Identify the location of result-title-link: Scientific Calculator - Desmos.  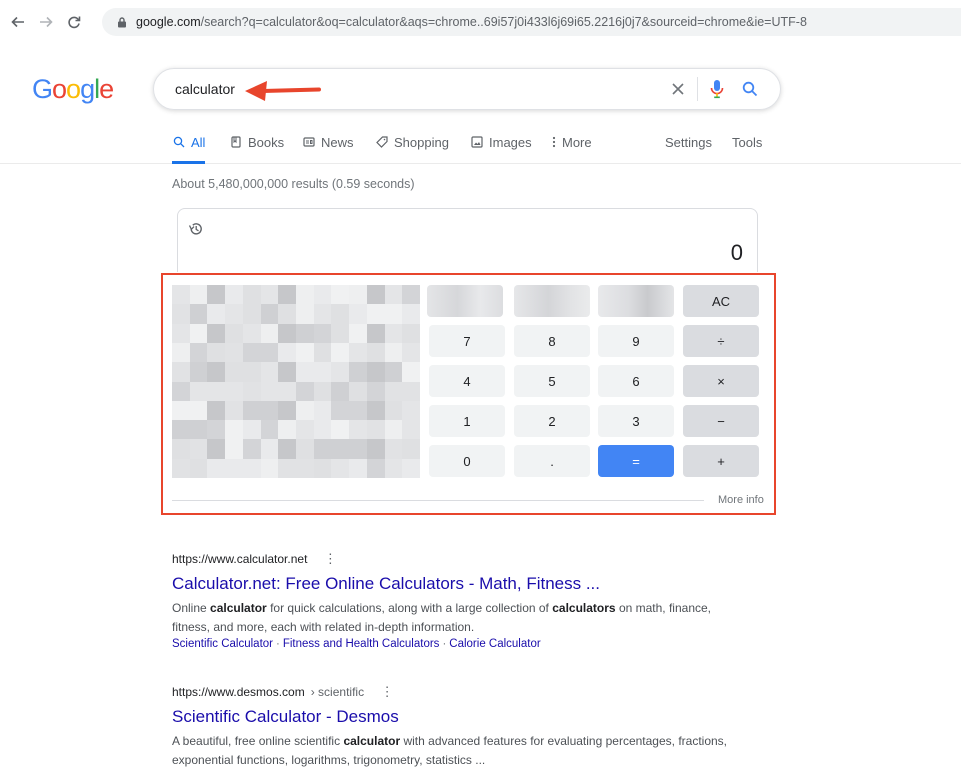
(452, 717).